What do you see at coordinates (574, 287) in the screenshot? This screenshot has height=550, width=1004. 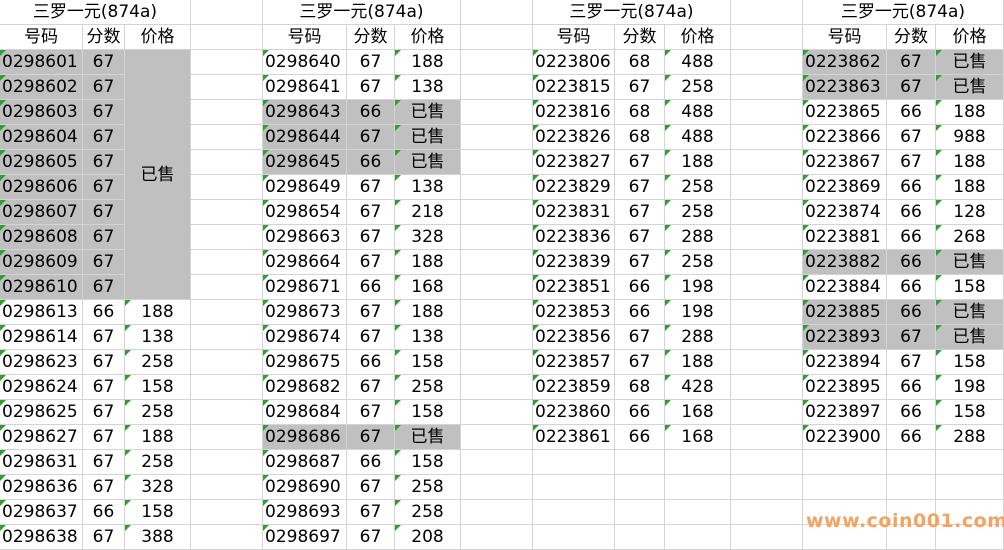 I see `code-cell: 0223851` at bounding box center [574, 287].